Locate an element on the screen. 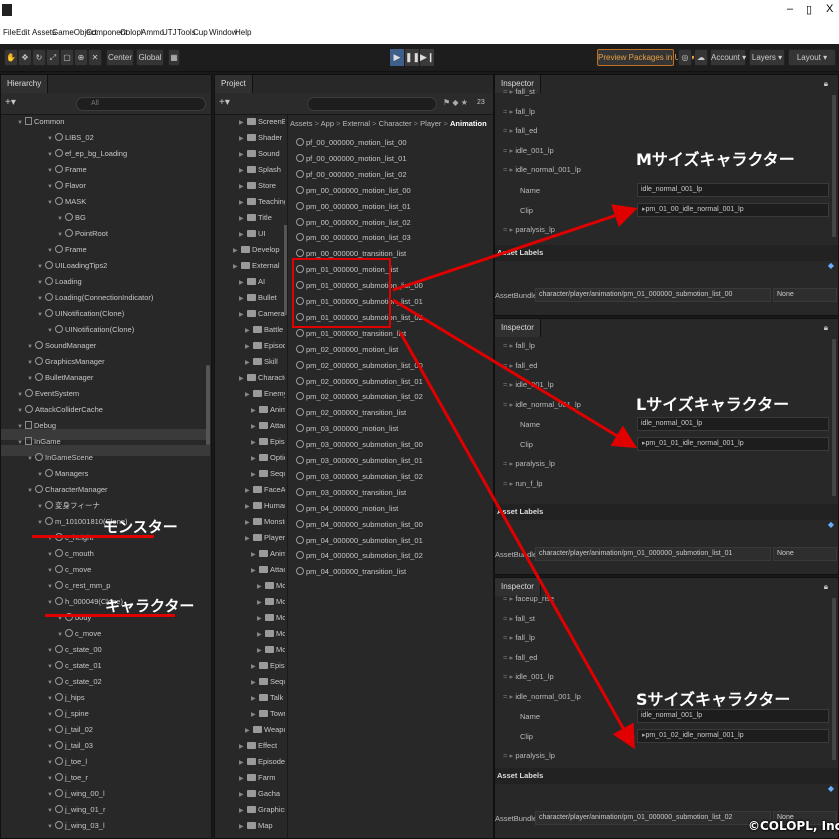 The width and height of the screenshot is (839, 839). folder-row: ▶ Gacha is located at coordinates (259, 794).